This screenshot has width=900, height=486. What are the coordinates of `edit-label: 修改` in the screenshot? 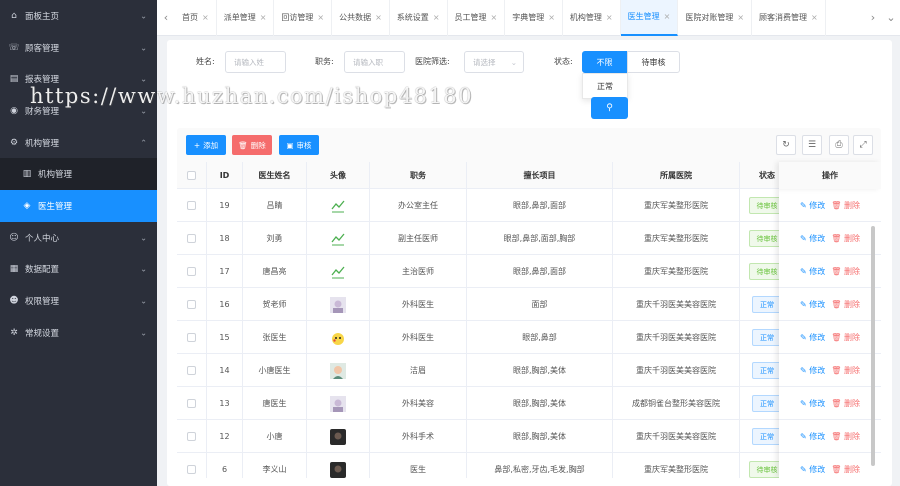 It's located at (817, 370).